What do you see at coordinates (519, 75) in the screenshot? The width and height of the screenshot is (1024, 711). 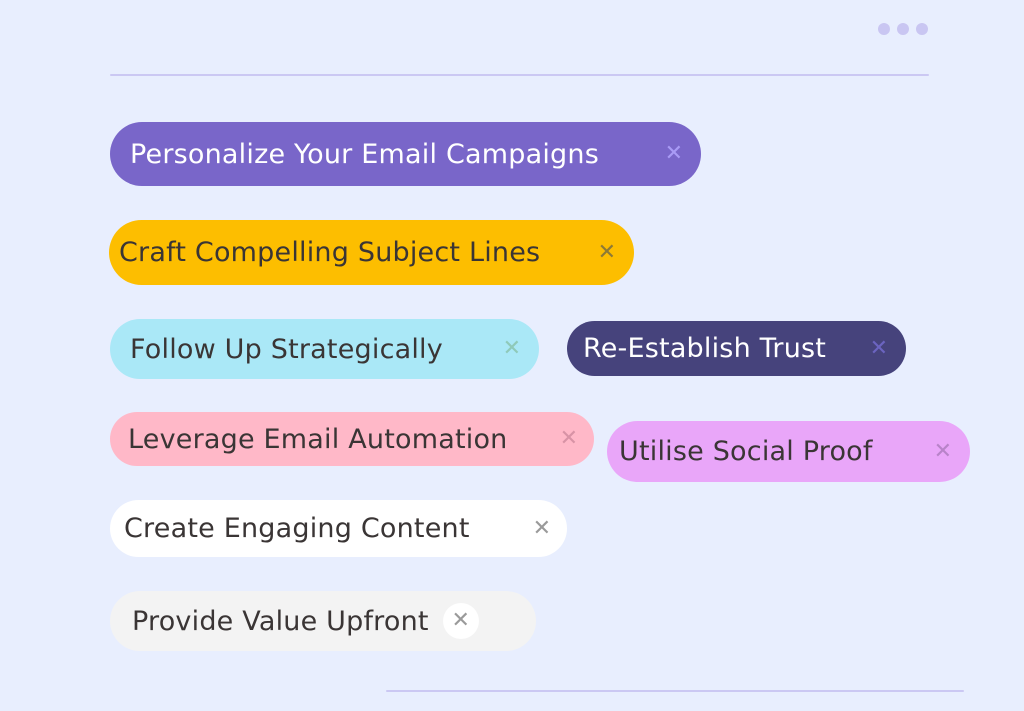 I see `top-divider` at bounding box center [519, 75].